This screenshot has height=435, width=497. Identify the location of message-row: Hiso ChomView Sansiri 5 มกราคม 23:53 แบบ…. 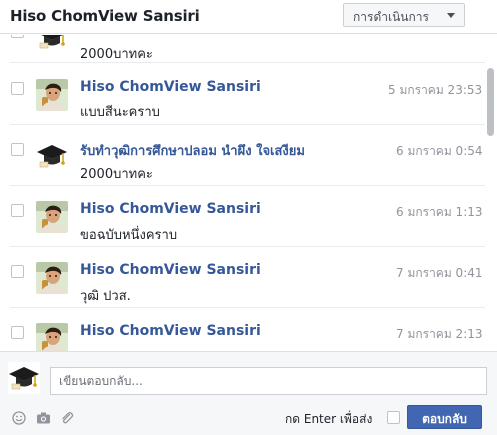
(242, 95).